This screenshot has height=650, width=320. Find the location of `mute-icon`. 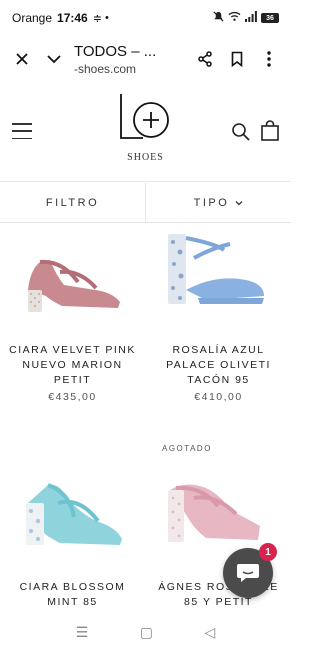

mute-icon is located at coordinates (218, 18).